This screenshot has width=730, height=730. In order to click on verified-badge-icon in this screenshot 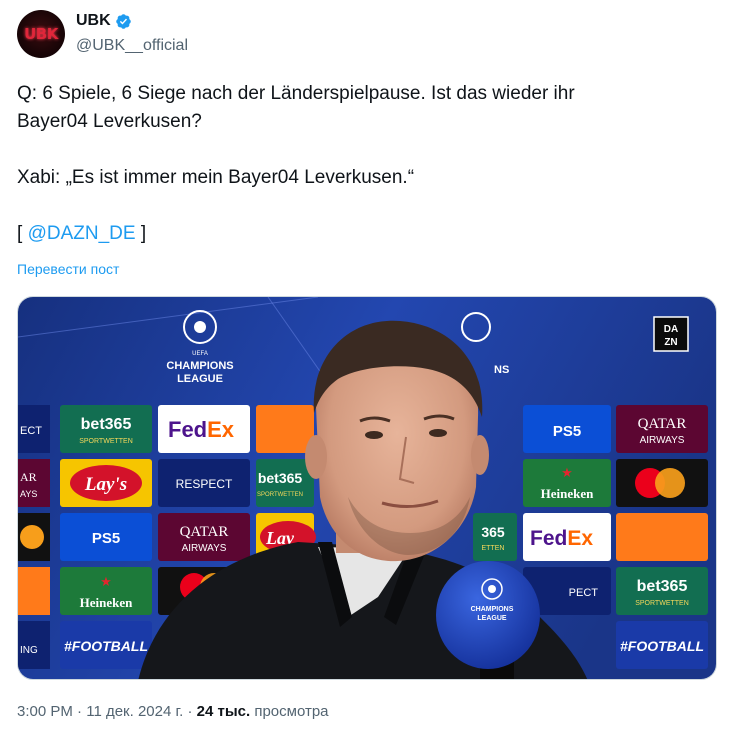, I will do `click(123, 21)`.